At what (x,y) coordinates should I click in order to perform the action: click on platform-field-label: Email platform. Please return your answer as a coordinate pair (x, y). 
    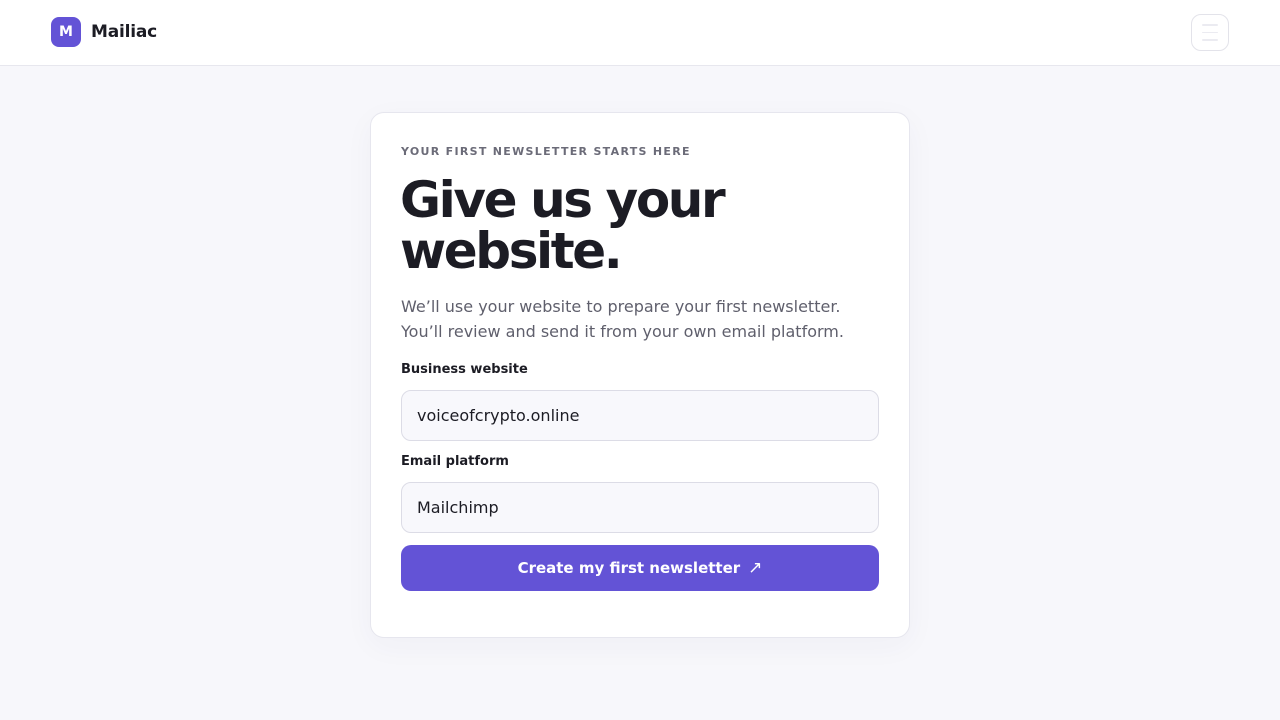
    Looking at the image, I should click on (455, 461).